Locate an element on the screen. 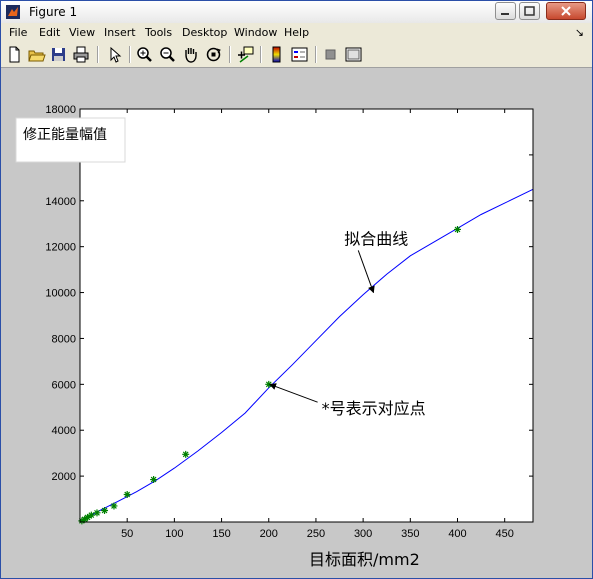 This screenshot has height=579, width=593. menu-dock-arrow-icon: ↘ is located at coordinates (579, 32).